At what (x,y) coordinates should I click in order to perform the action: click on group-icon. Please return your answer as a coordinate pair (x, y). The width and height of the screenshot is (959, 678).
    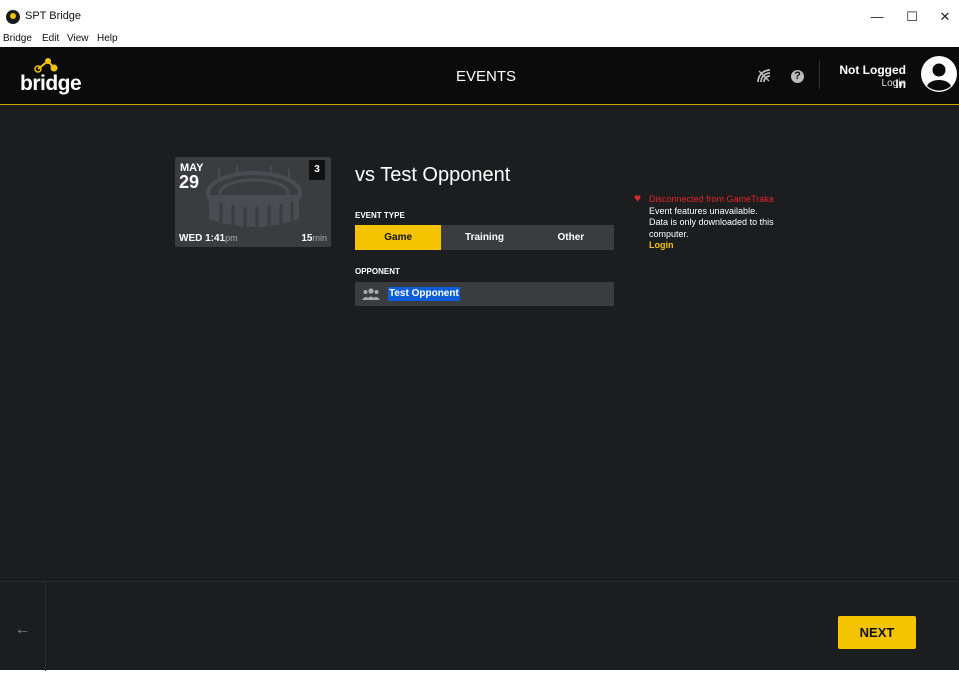
    Looking at the image, I should click on (371, 294).